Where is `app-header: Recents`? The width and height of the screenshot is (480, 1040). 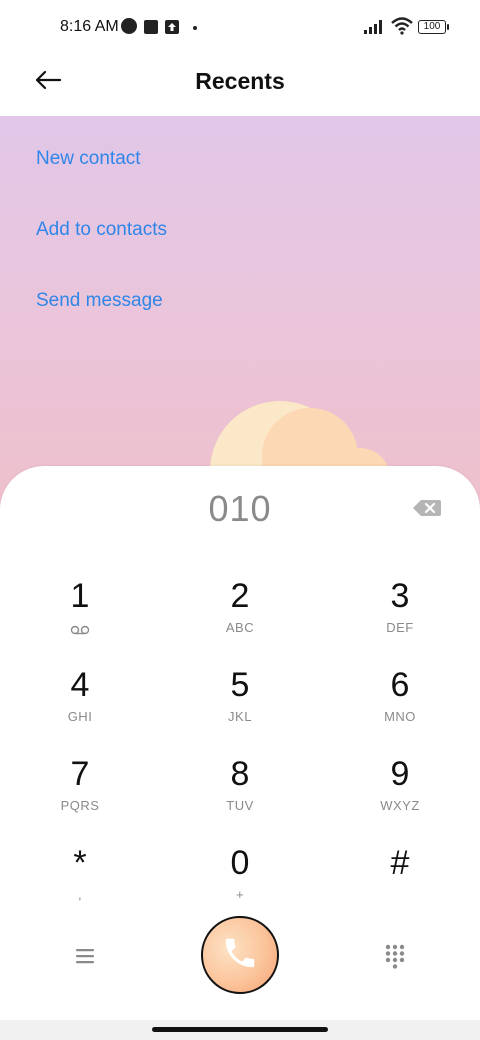
app-header: Recents is located at coordinates (240, 85).